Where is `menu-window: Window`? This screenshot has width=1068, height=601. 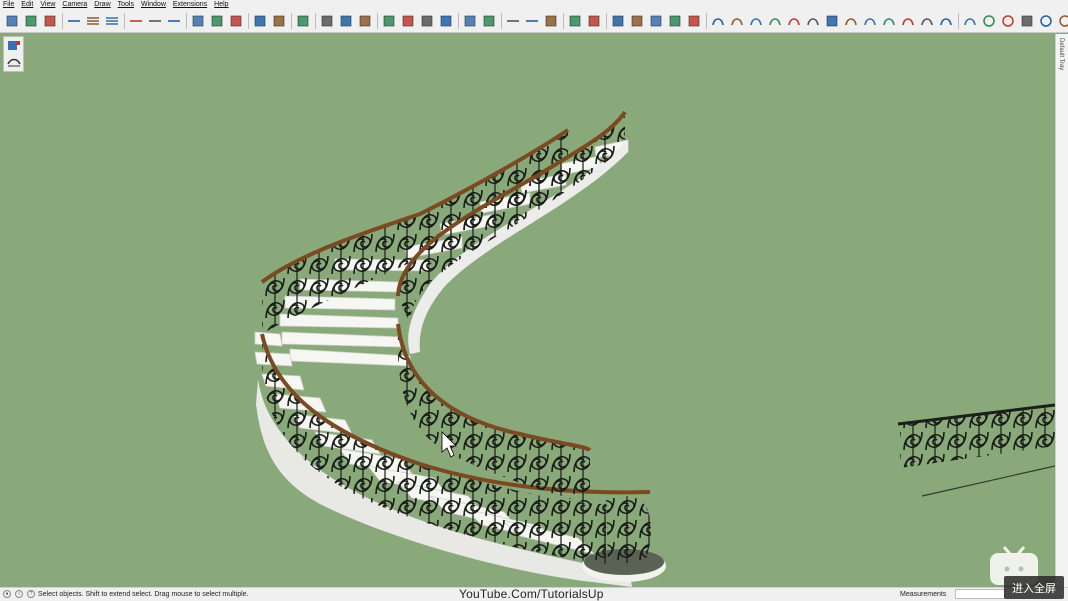
menu-window: Window is located at coordinates (154, 5).